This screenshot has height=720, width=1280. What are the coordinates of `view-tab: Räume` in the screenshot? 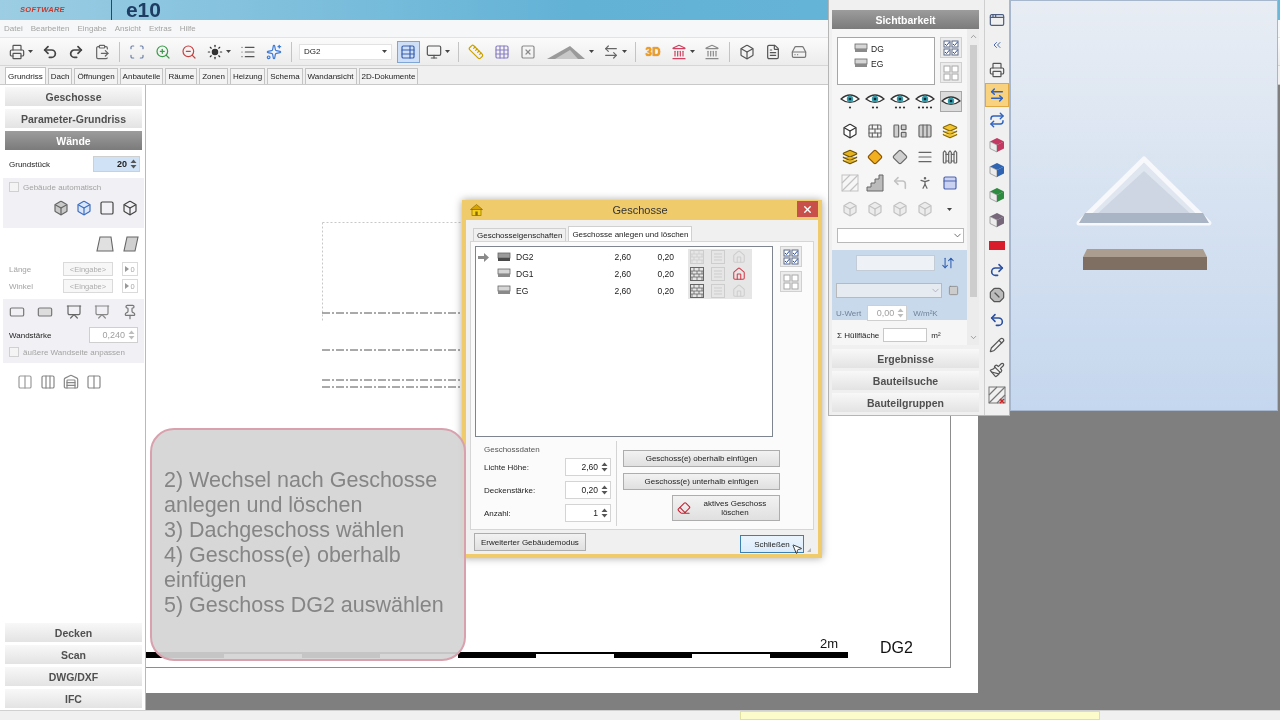 It's located at (181, 76).